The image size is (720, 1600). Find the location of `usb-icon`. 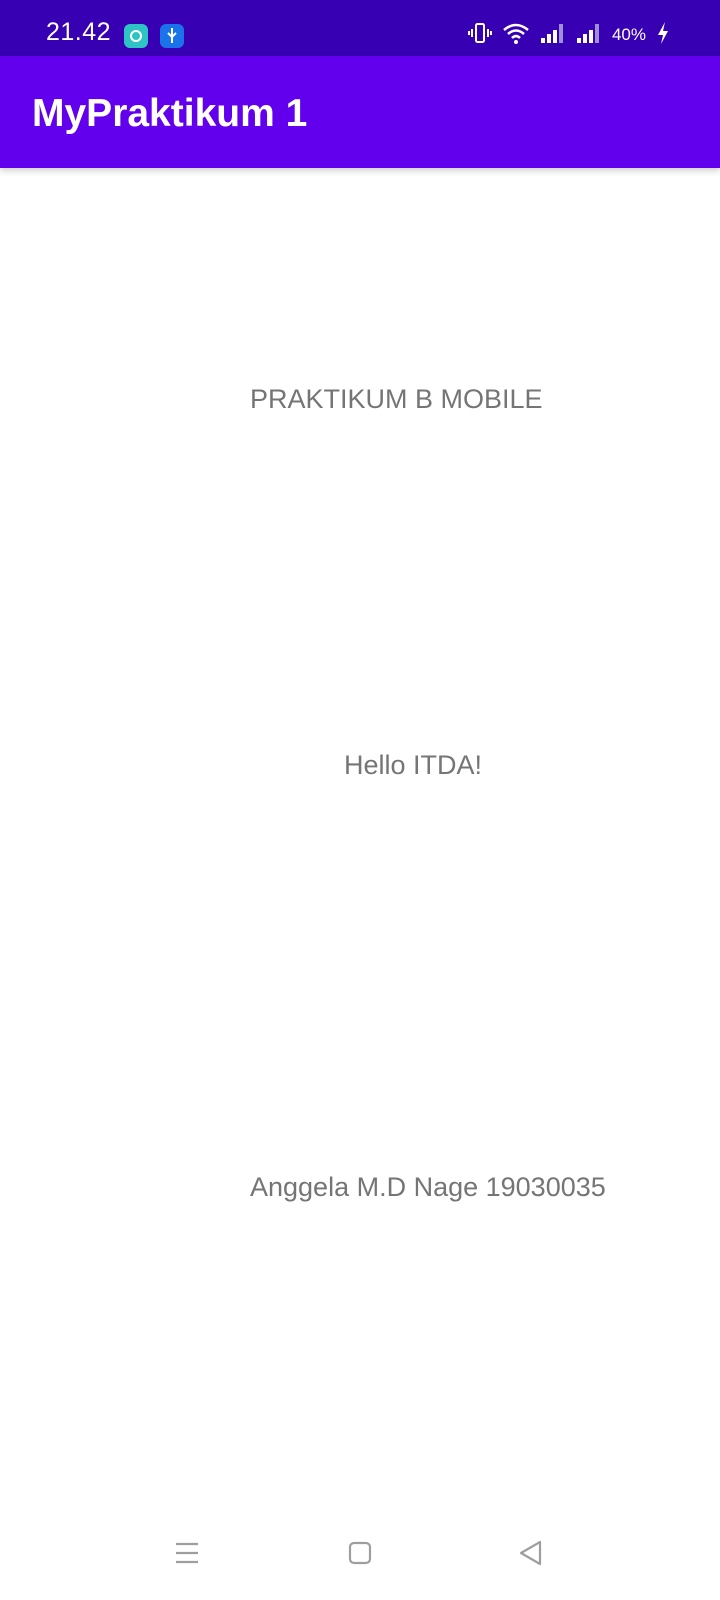

usb-icon is located at coordinates (172, 36).